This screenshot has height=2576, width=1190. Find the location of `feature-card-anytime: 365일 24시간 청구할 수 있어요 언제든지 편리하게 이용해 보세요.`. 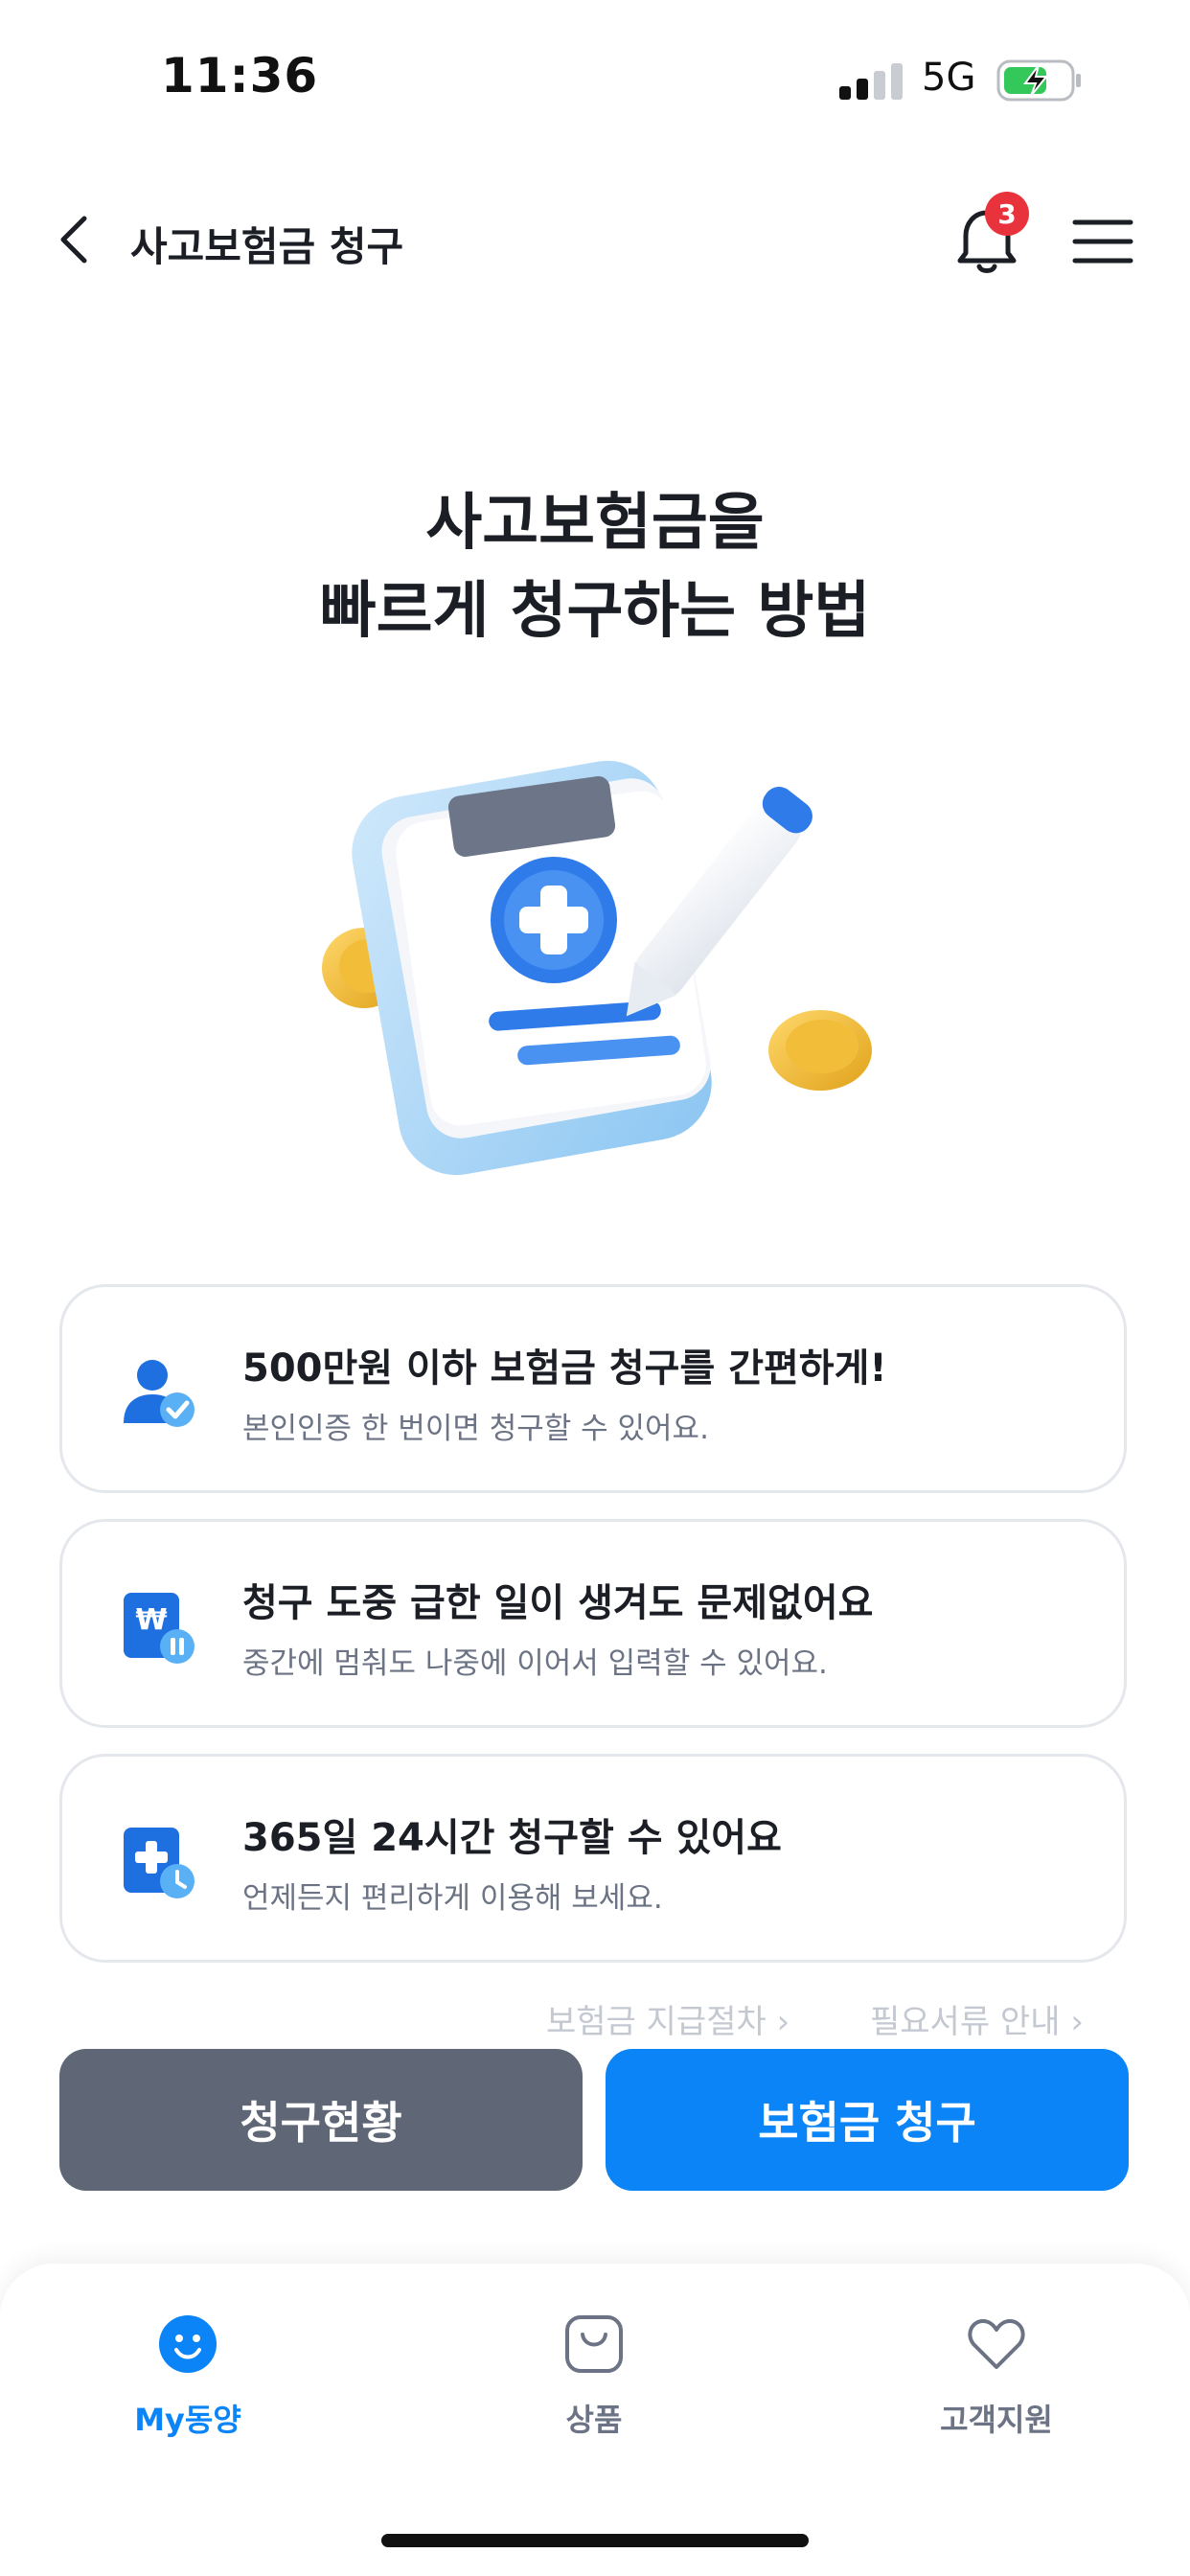

feature-card-anytime: 365일 24시간 청구할 수 있어요 언제든지 편리하게 이용해 보세요. is located at coordinates (593, 1858).